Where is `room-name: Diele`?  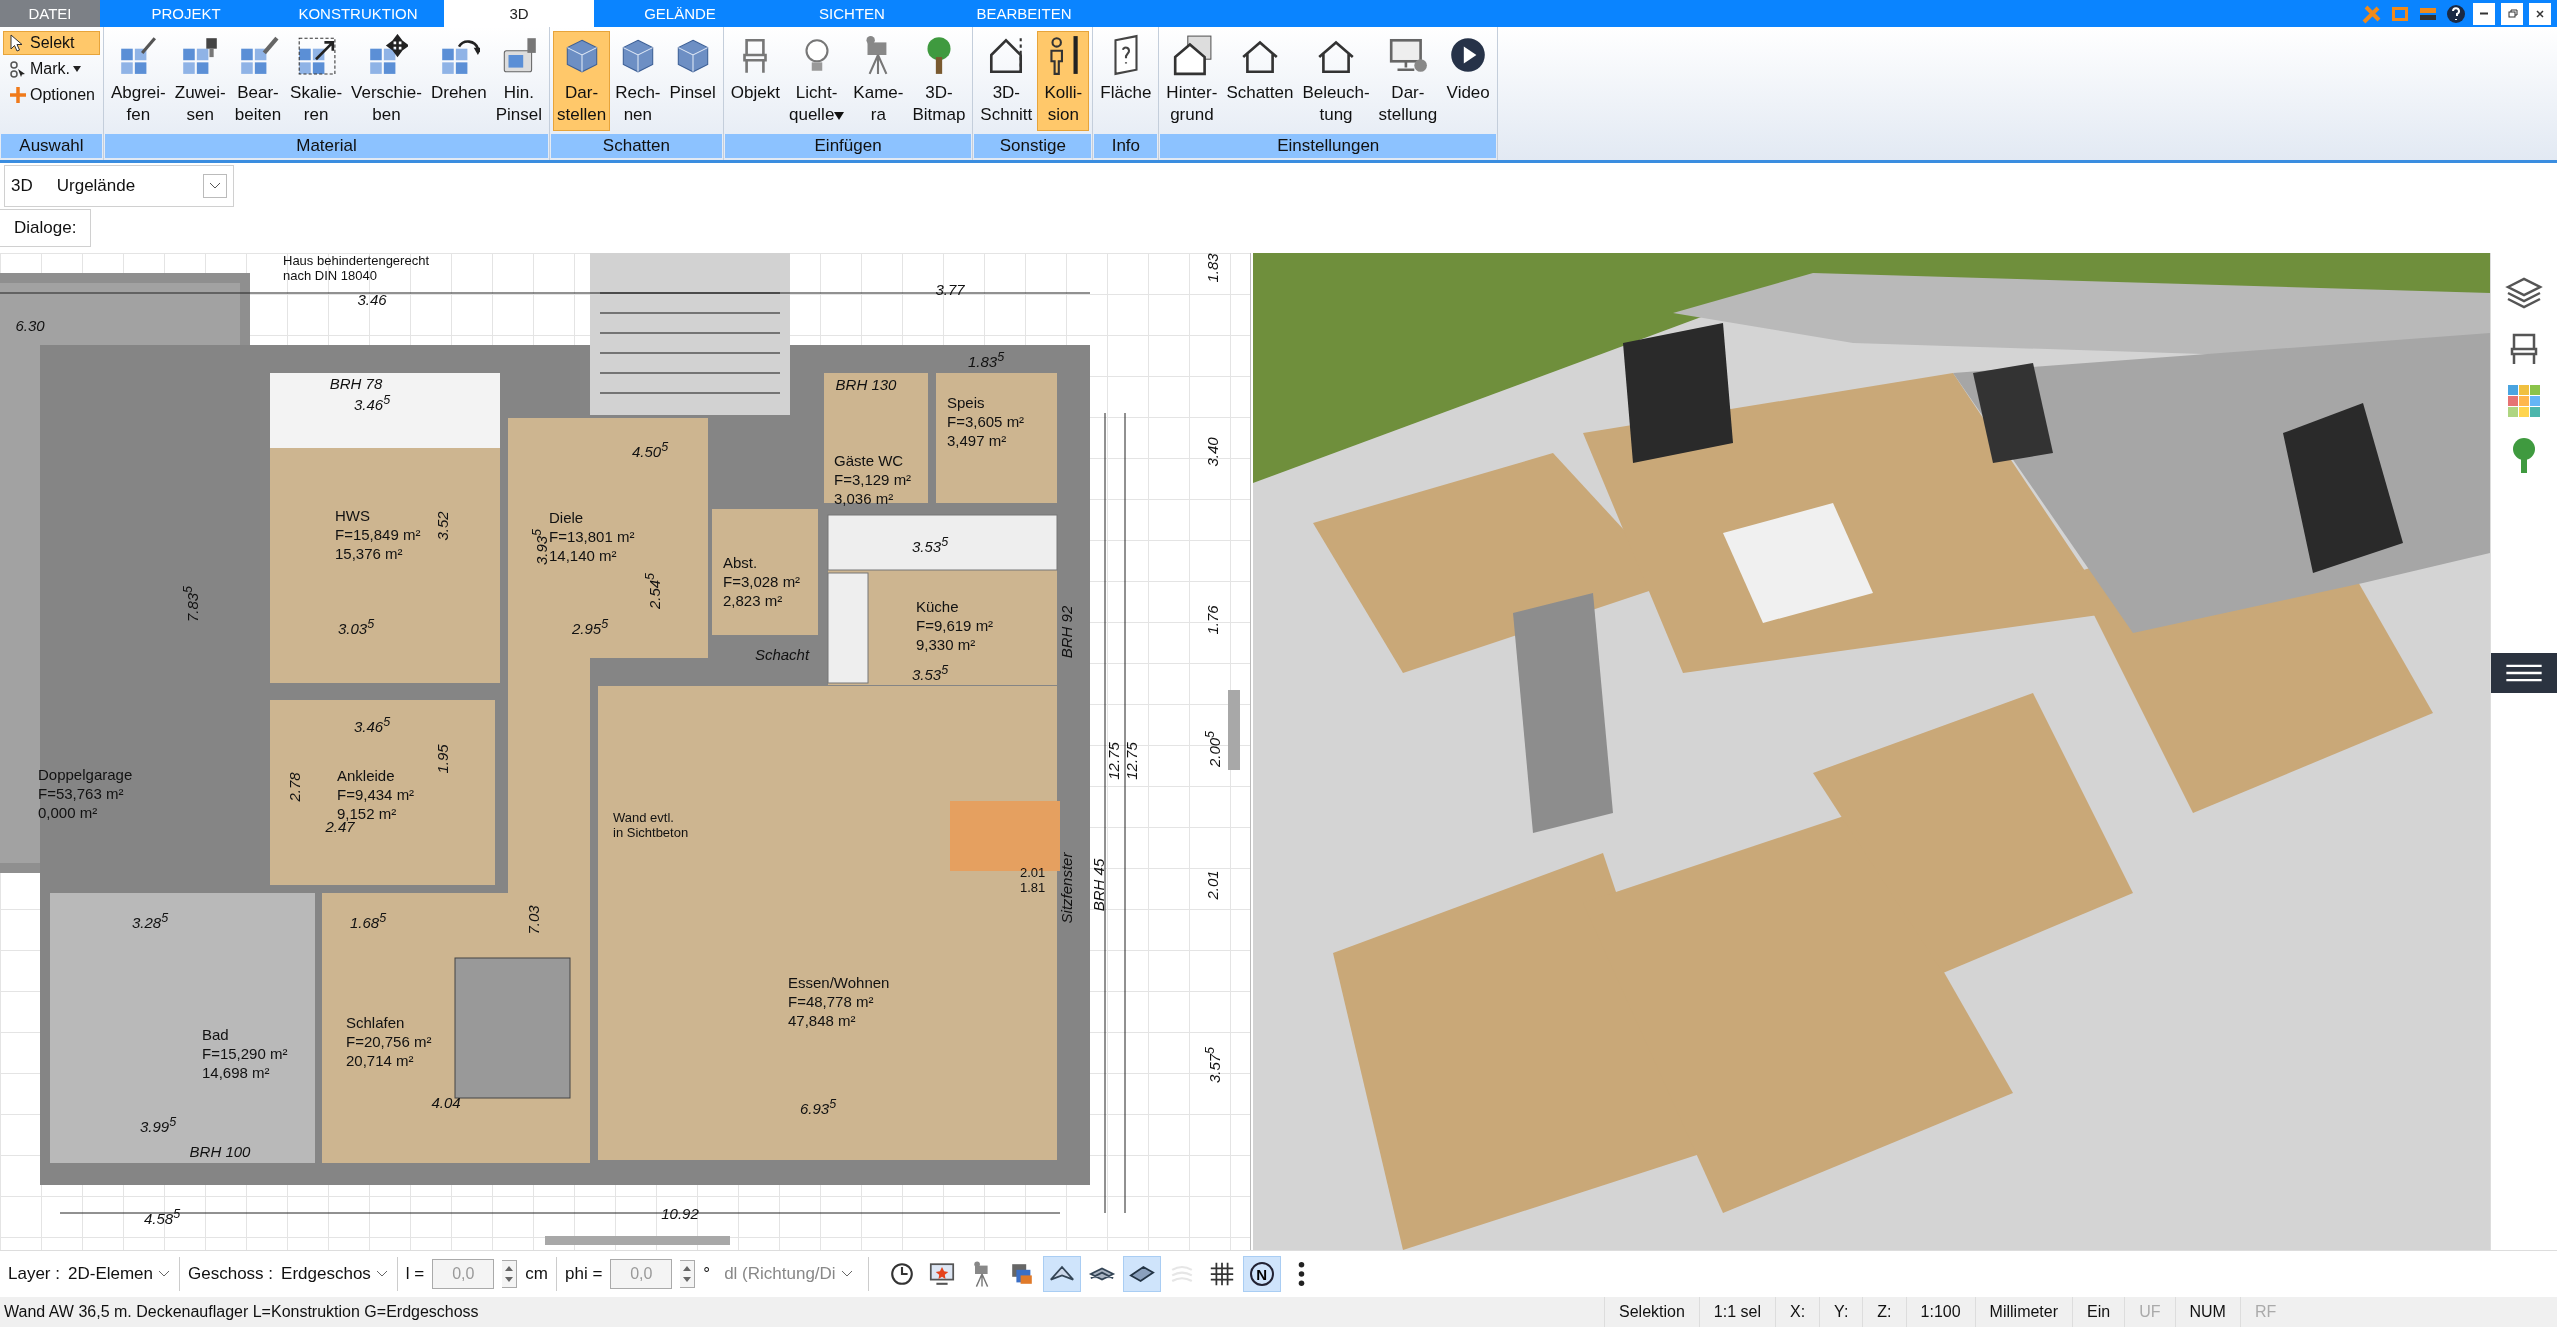
room-name: Diele is located at coordinates (567, 517).